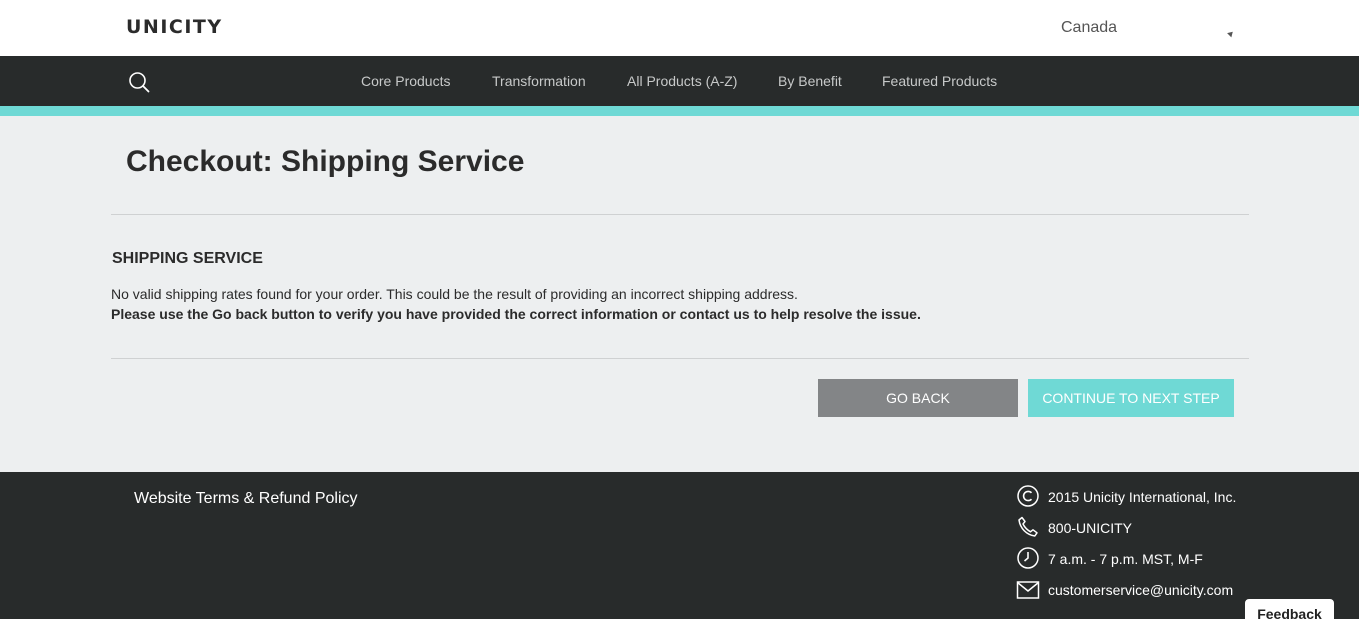  Describe the element at coordinates (174, 27) in the screenshot. I see `unicity-logo: UNICITY` at that location.